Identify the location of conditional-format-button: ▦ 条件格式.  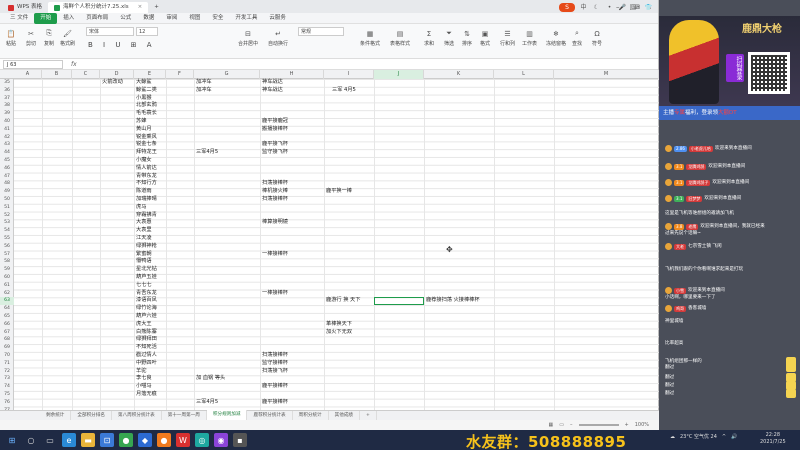
(370, 38).